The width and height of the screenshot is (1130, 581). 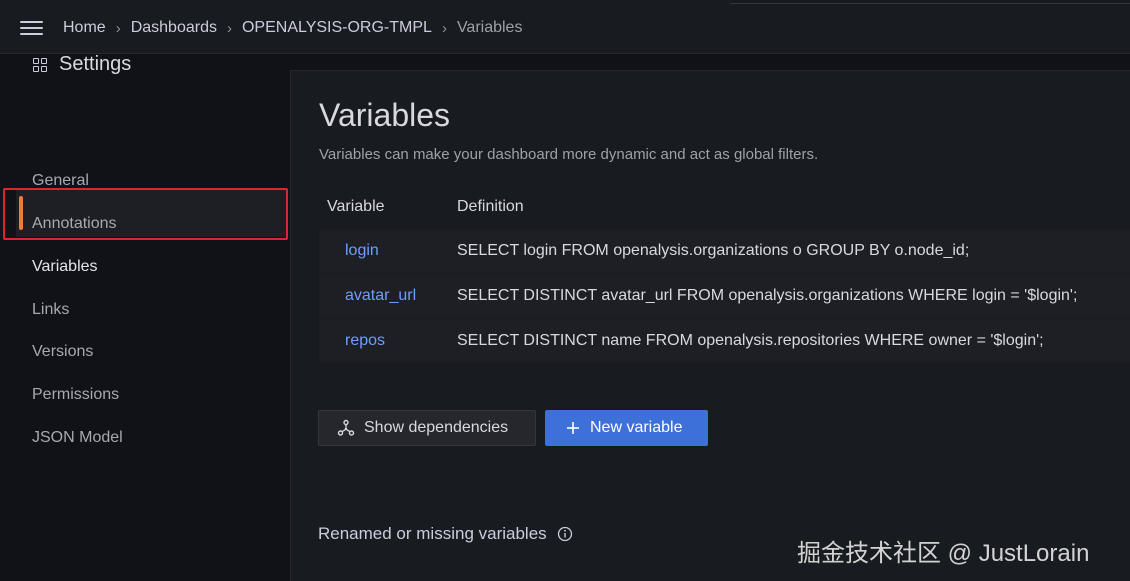 What do you see at coordinates (436, 427) in the screenshot?
I see `show-dependencies-label: Show dependencies` at bounding box center [436, 427].